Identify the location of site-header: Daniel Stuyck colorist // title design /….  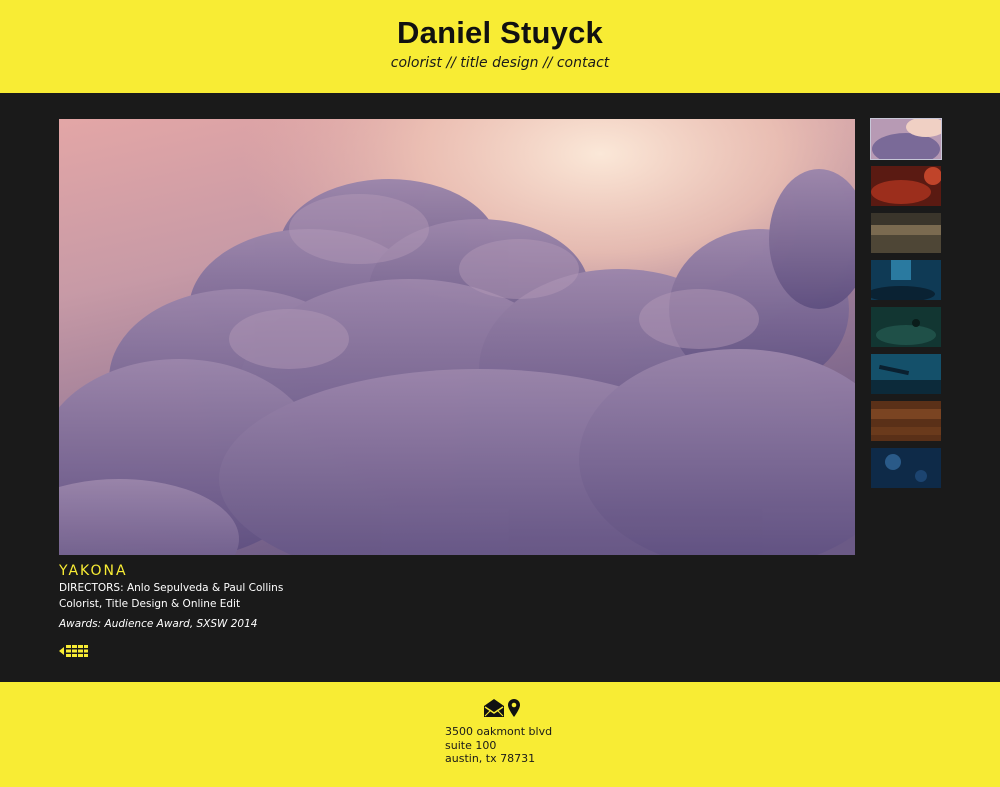
(500, 46).